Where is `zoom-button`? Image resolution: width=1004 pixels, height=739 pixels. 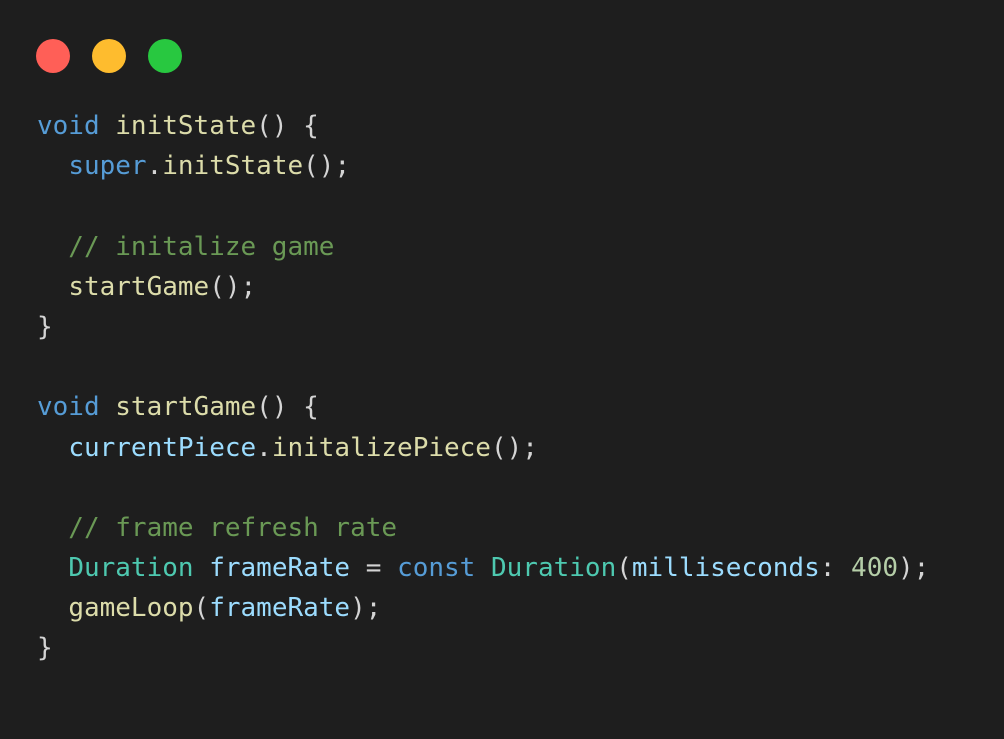
zoom-button is located at coordinates (165, 56).